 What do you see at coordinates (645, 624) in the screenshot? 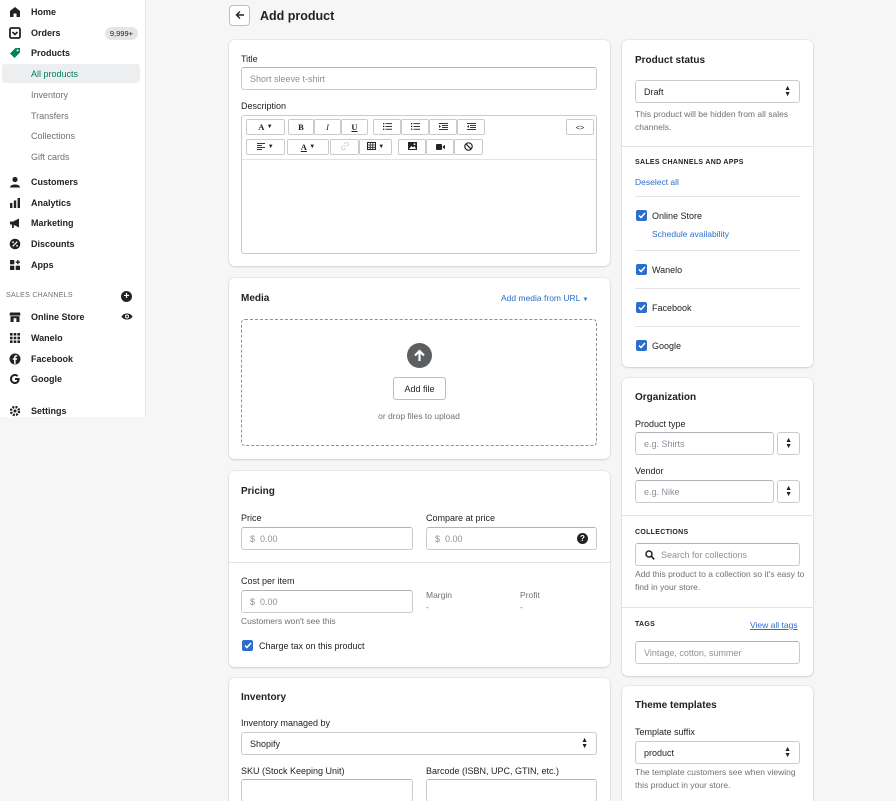
I see `tags-heading: TAGS` at bounding box center [645, 624].